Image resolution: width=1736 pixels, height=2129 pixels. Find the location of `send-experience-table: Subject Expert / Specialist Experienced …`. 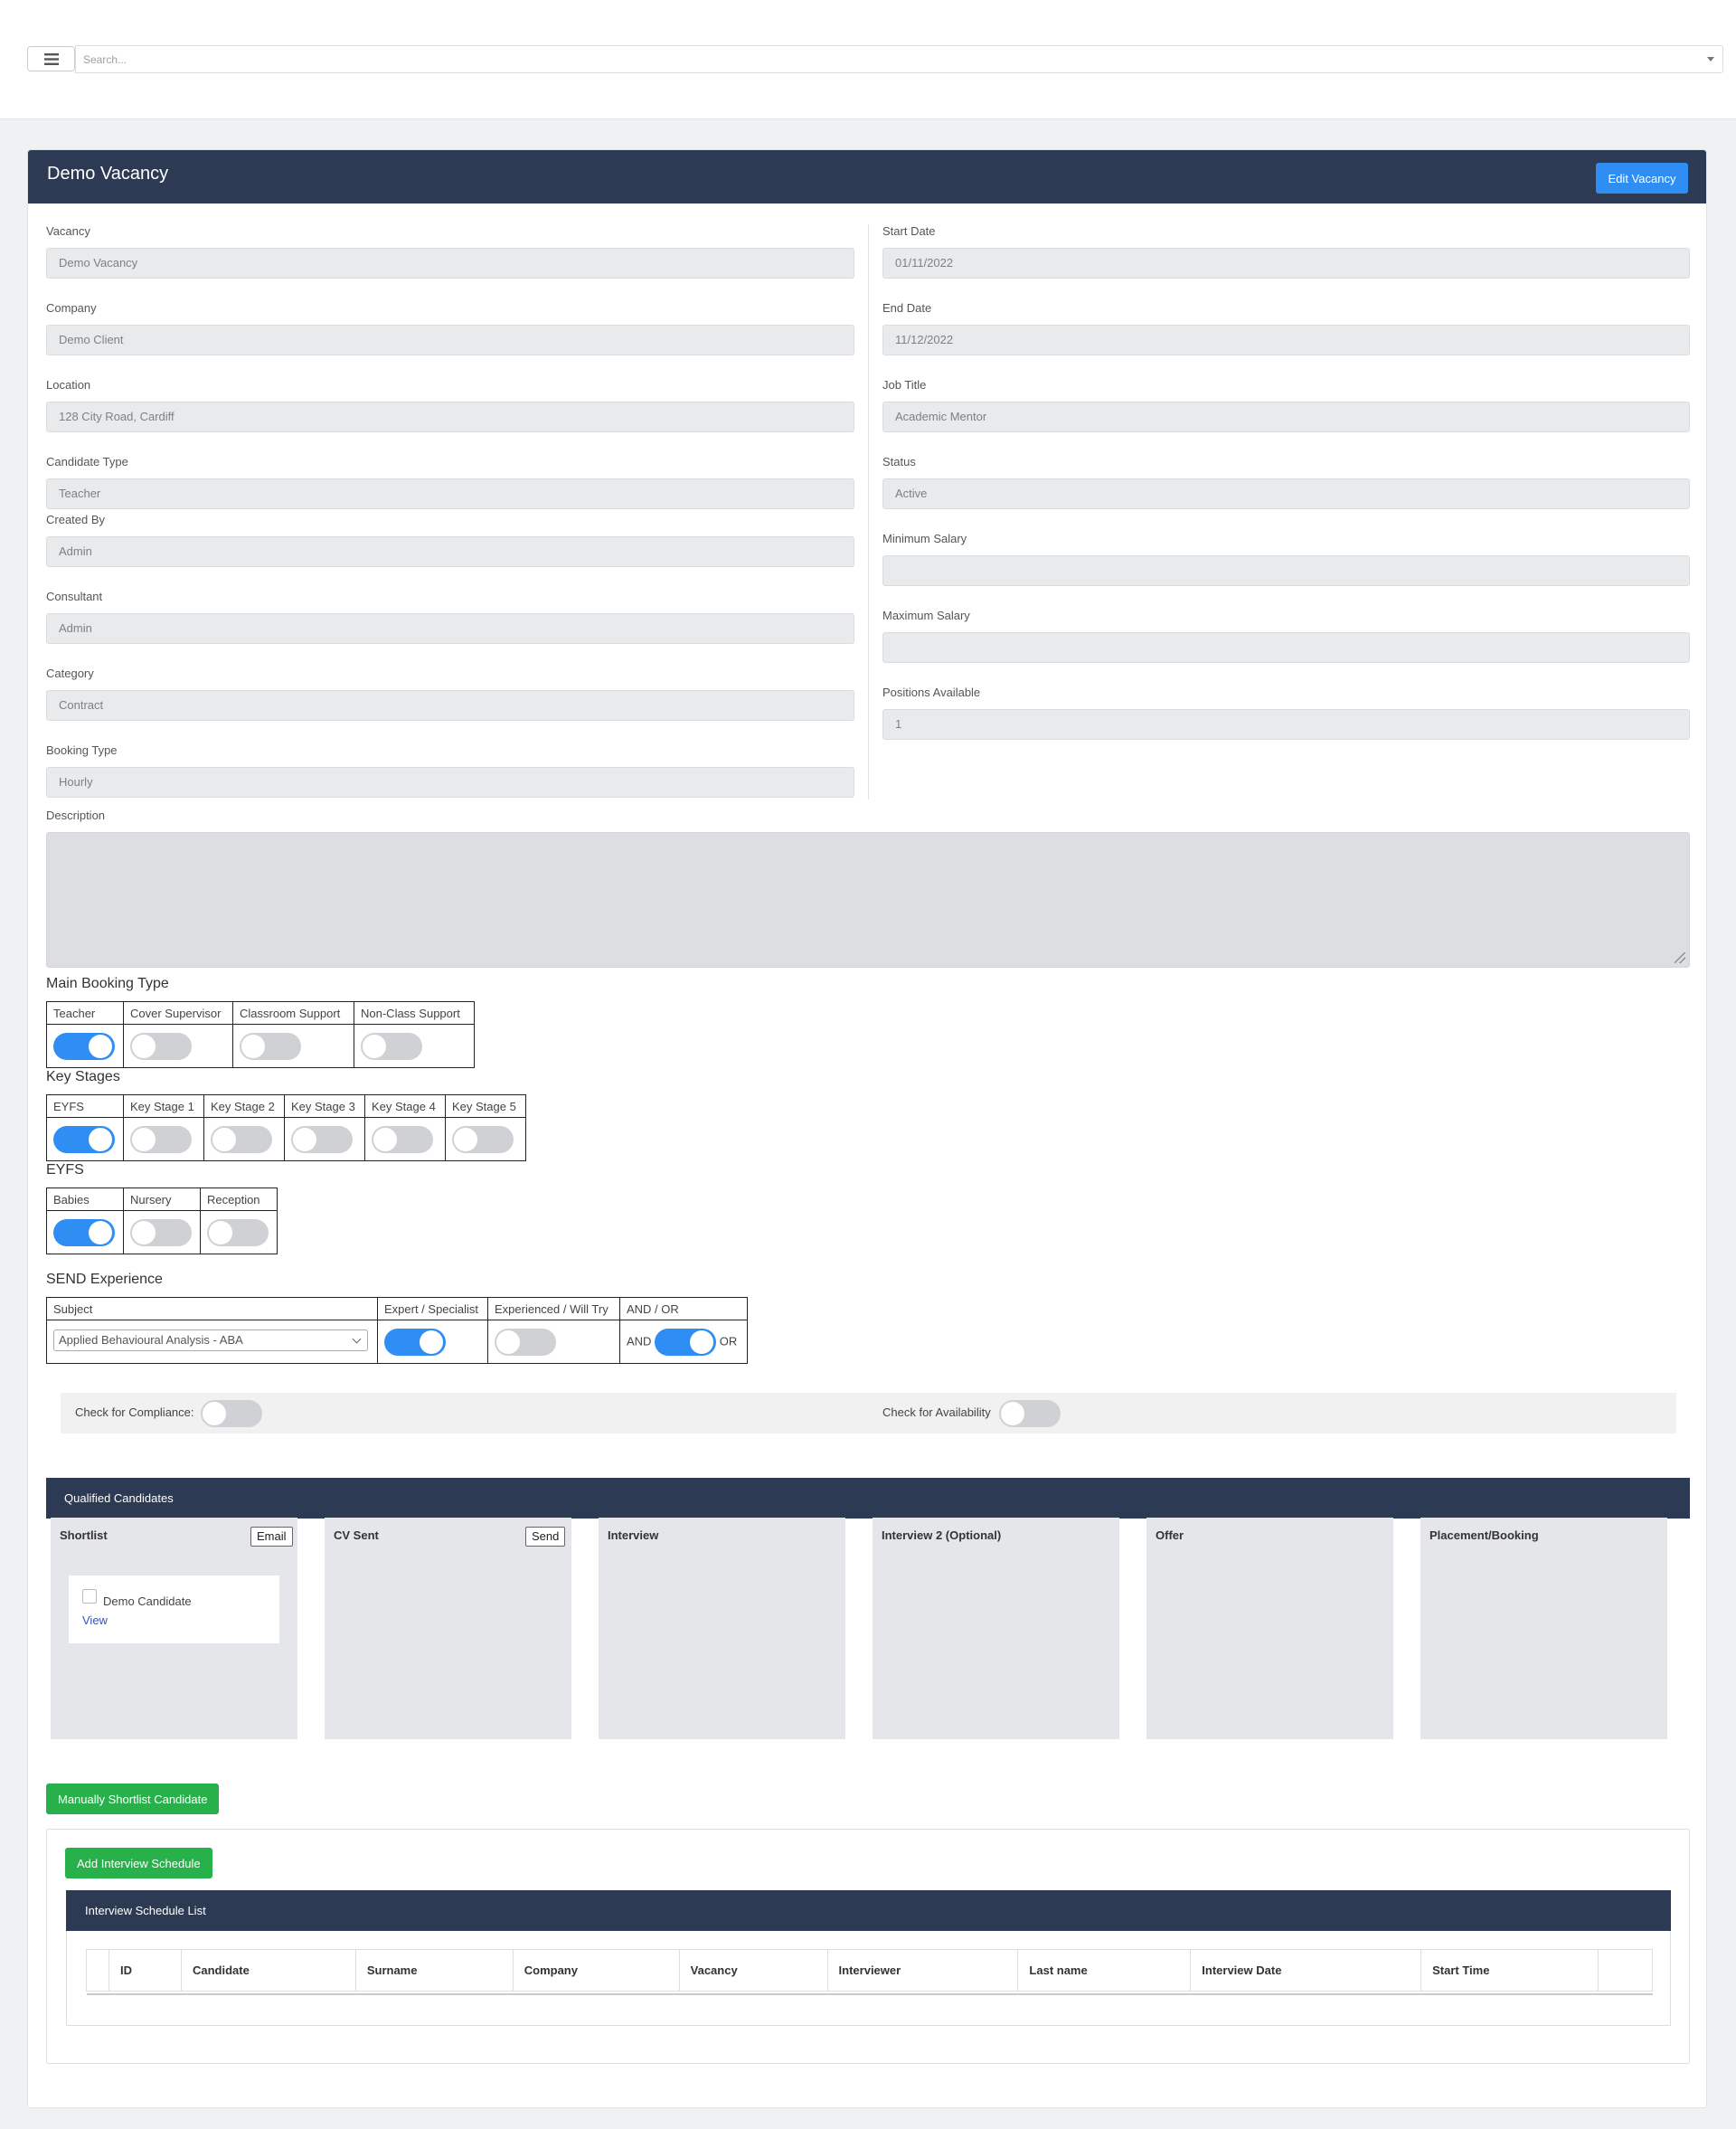

send-experience-table: Subject Expert / Specialist Experienced … is located at coordinates (397, 1330).